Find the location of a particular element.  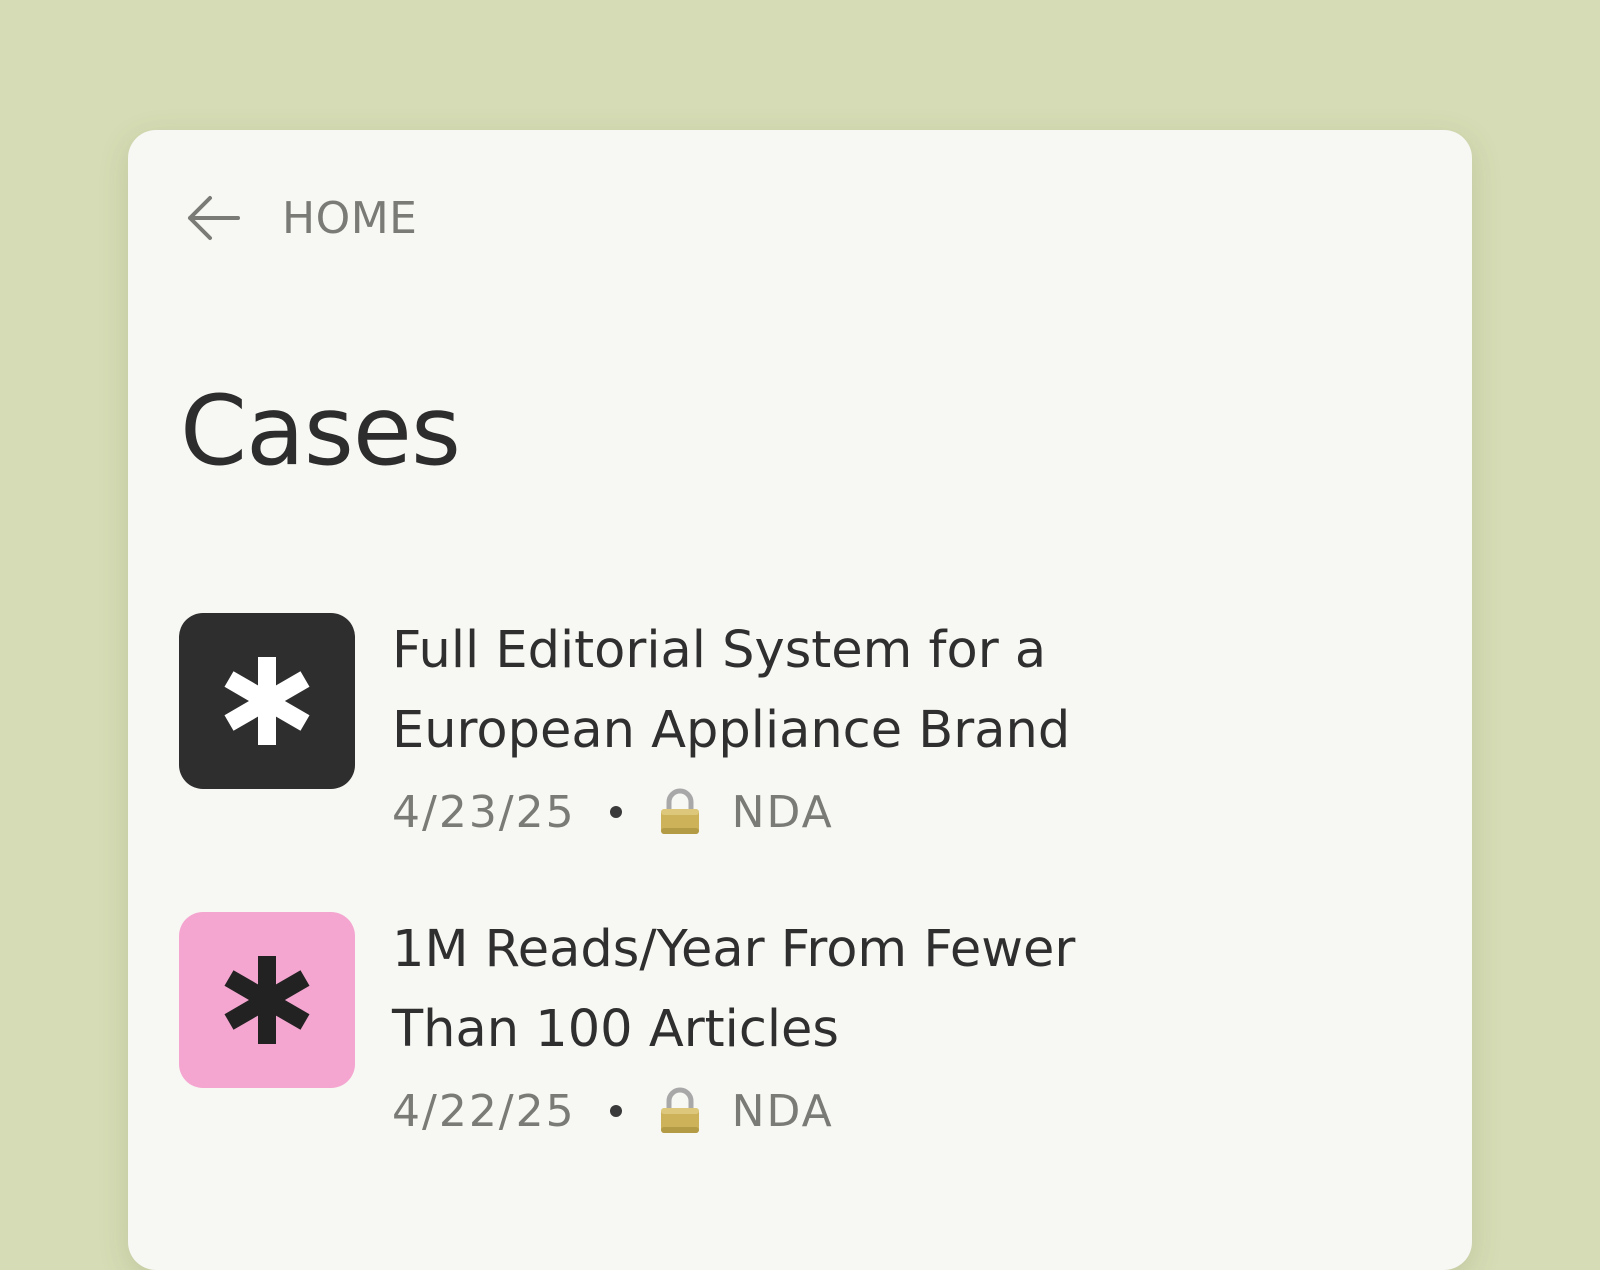

case-meta: 4/23/25 NDA is located at coordinates (792, 812).